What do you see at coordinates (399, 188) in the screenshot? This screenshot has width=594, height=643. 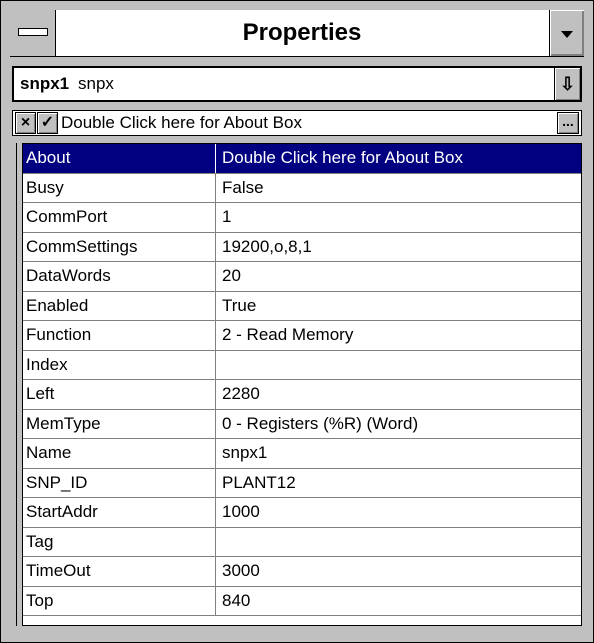 I see `property-value: False` at bounding box center [399, 188].